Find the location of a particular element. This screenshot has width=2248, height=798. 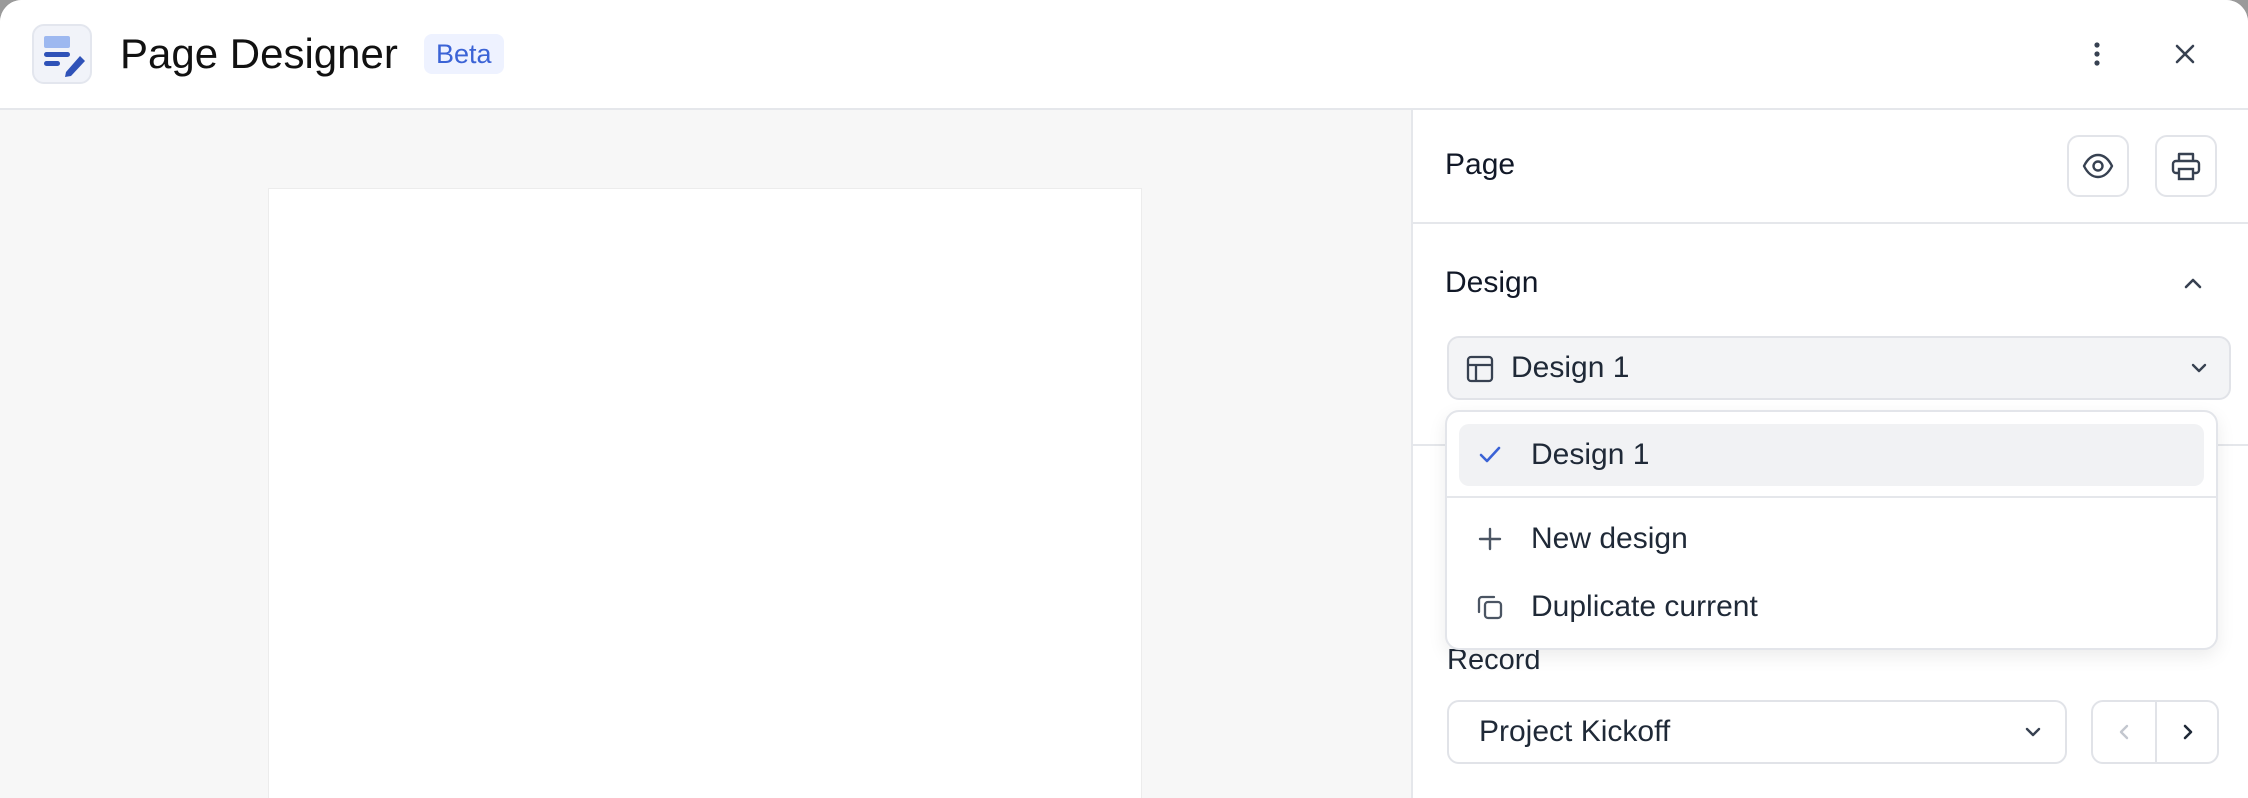

page-row: Page is located at coordinates (1830, 167).